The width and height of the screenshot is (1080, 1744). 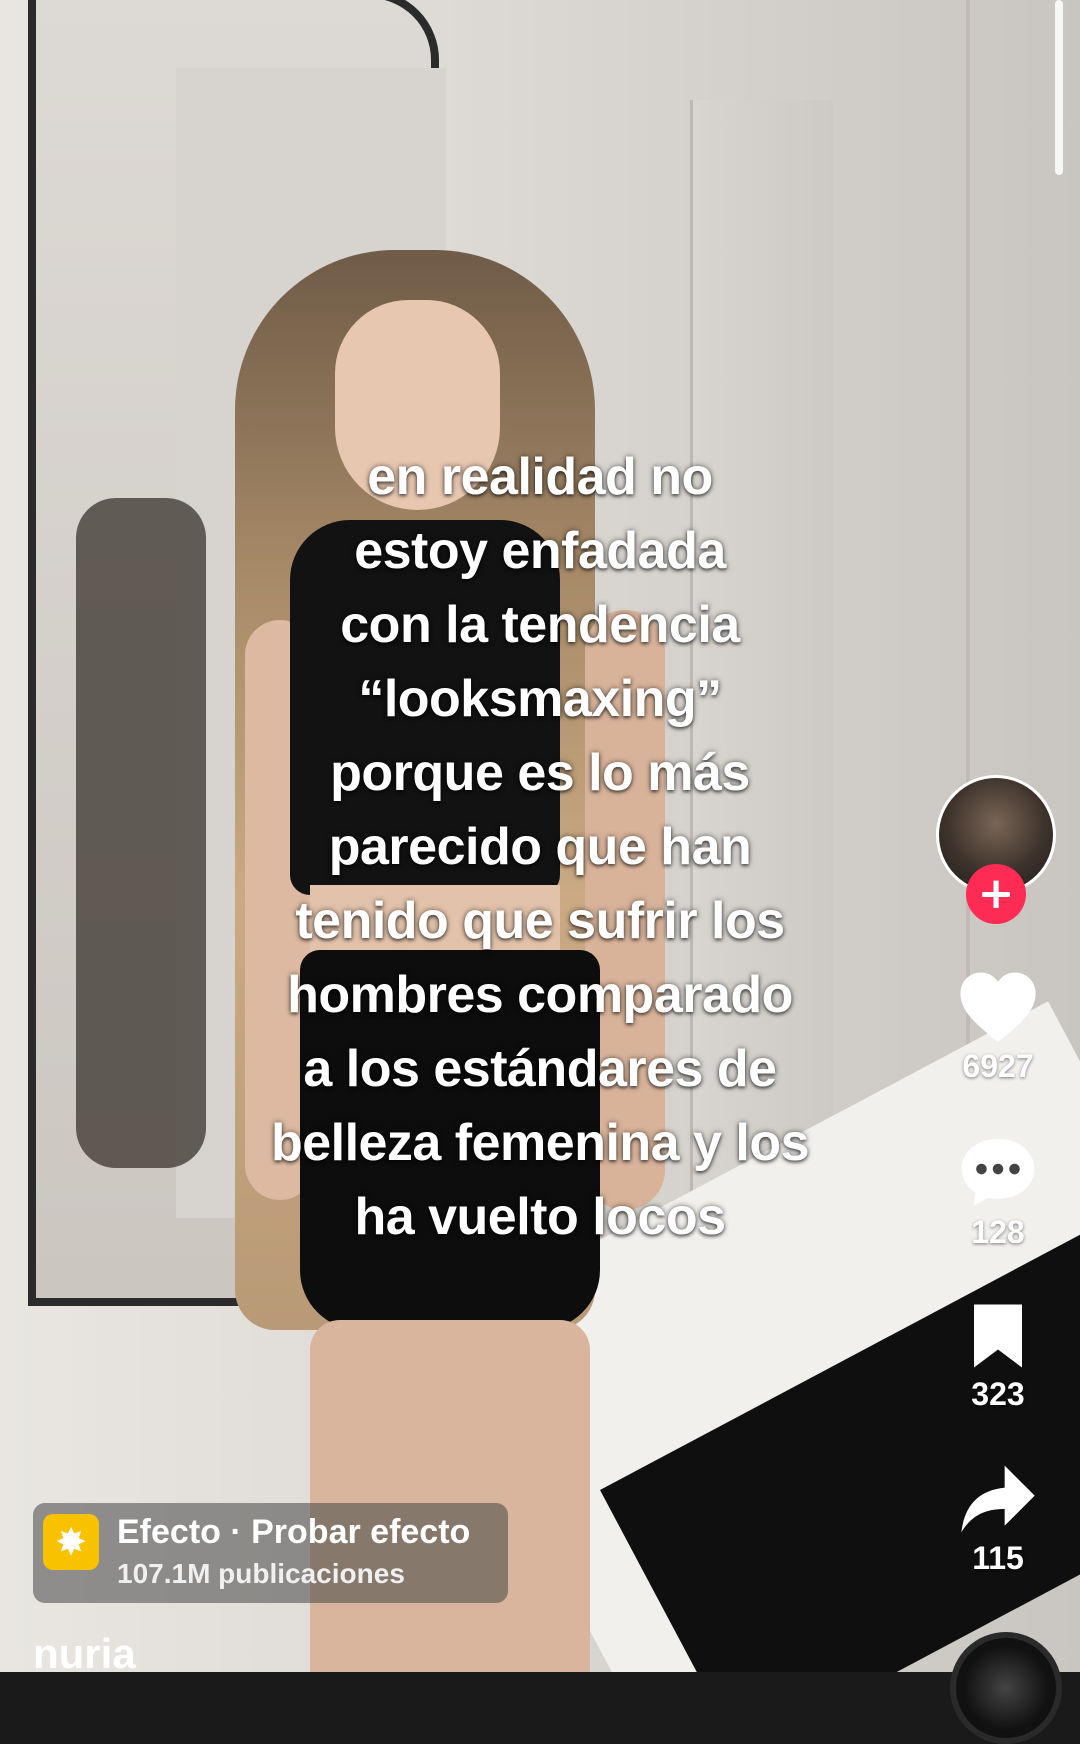 What do you see at coordinates (998, 1172) in the screenshot?
I see `comment-icon` at bounding box center [998, 1172].